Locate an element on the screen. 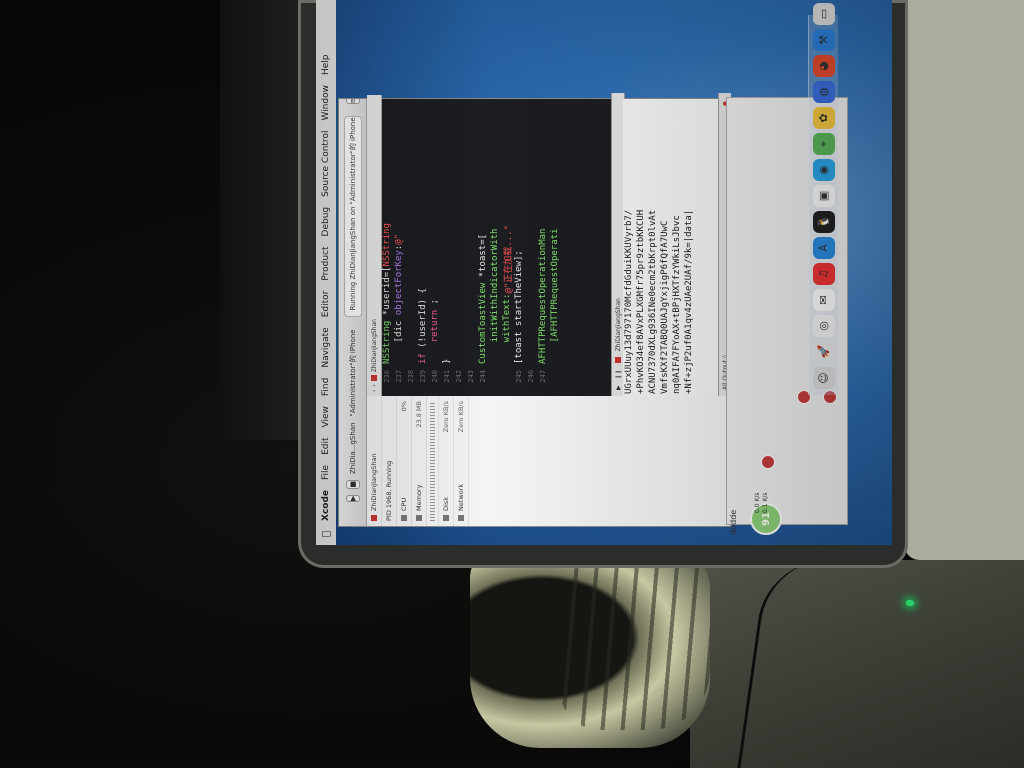  pause-icon: ❙❙ is located at coordinates (618, 374).